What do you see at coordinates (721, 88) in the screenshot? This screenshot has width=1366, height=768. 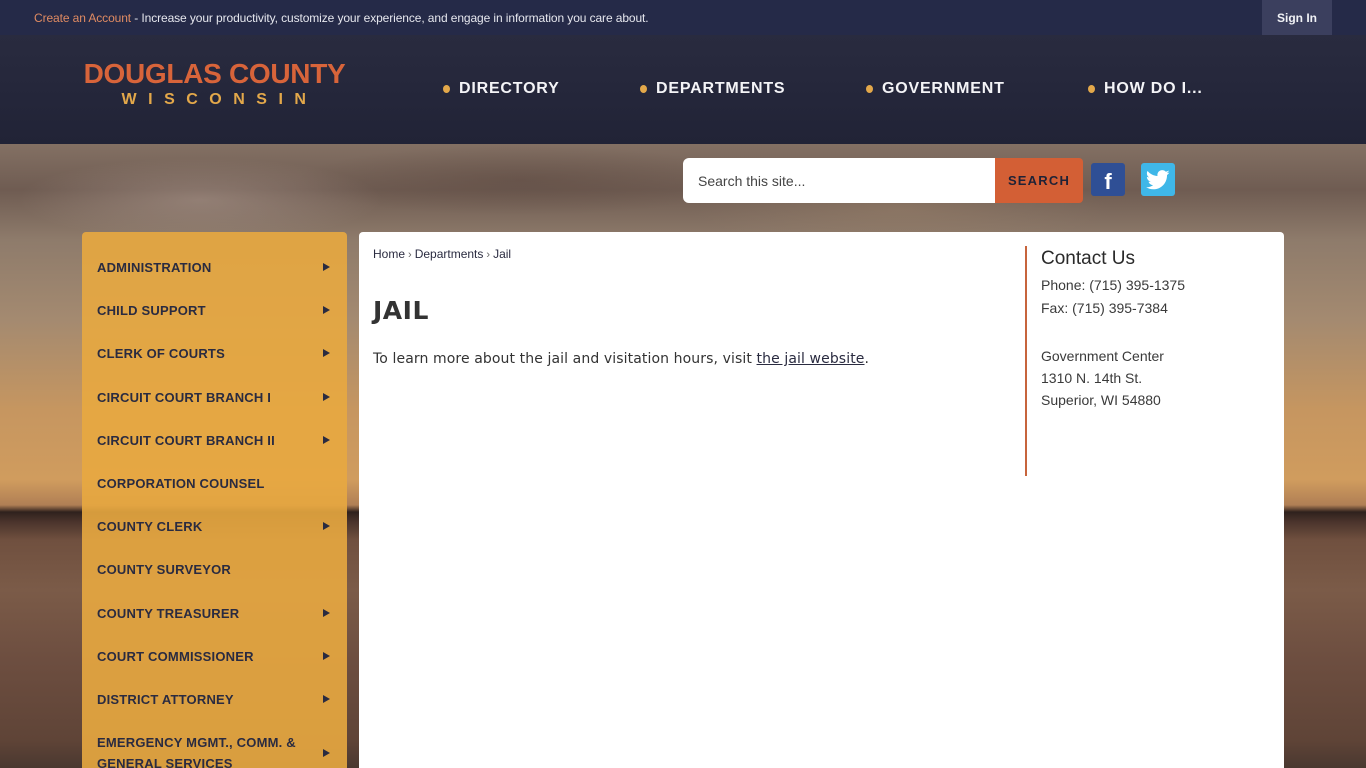 I see `nav-label: DEPARTMENTS` at bounding box center [721, 88].